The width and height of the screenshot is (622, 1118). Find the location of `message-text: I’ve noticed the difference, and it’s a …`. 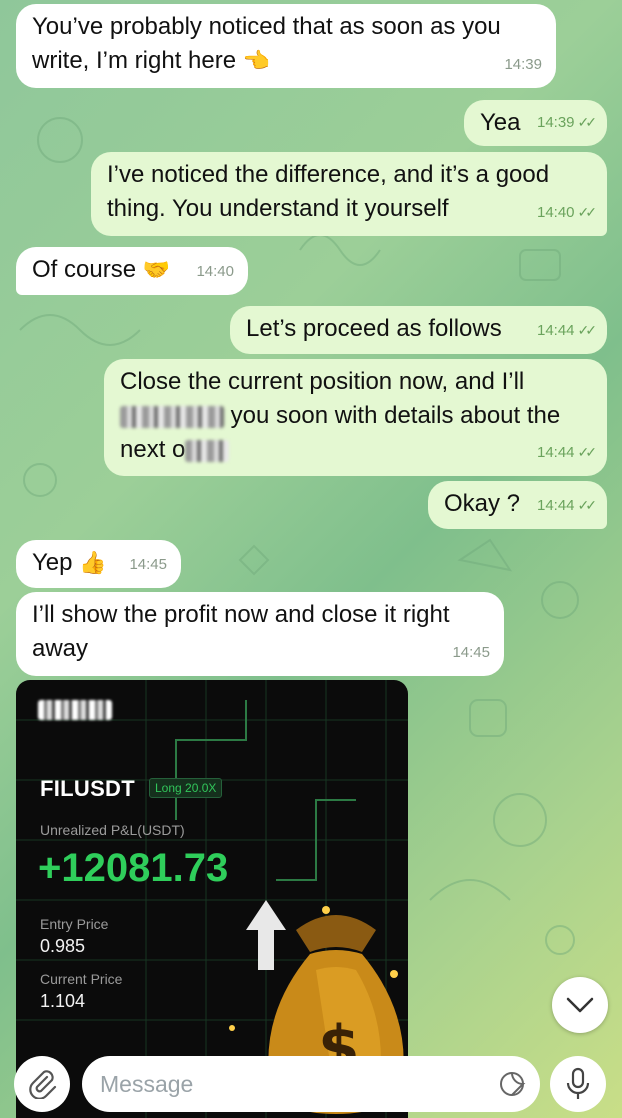

message-text: I’ve noticed the difference, and it’s a … is located at coordinates (328, 174).